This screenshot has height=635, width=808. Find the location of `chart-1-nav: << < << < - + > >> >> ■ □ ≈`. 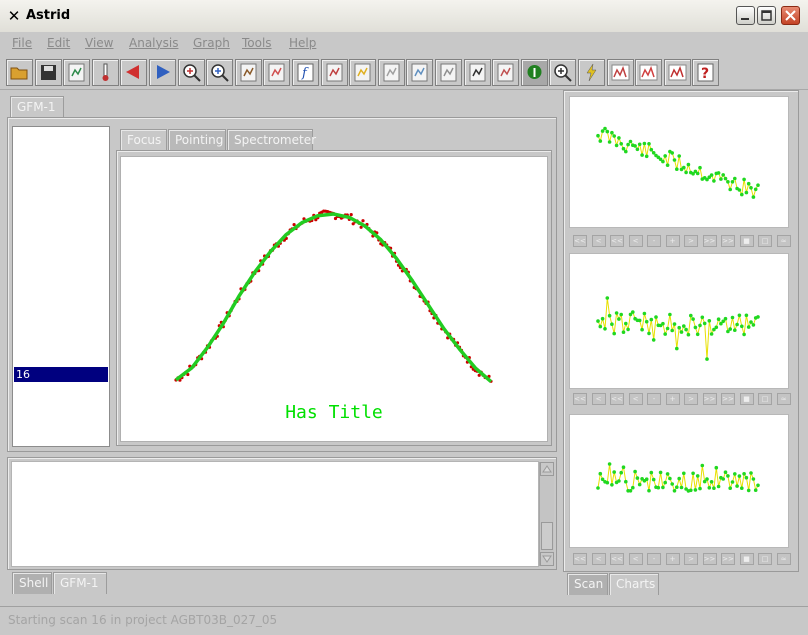

chart-1-nav: << < << < - + > >> >> ■ □ ≈ is located at coordinates (682, 241).